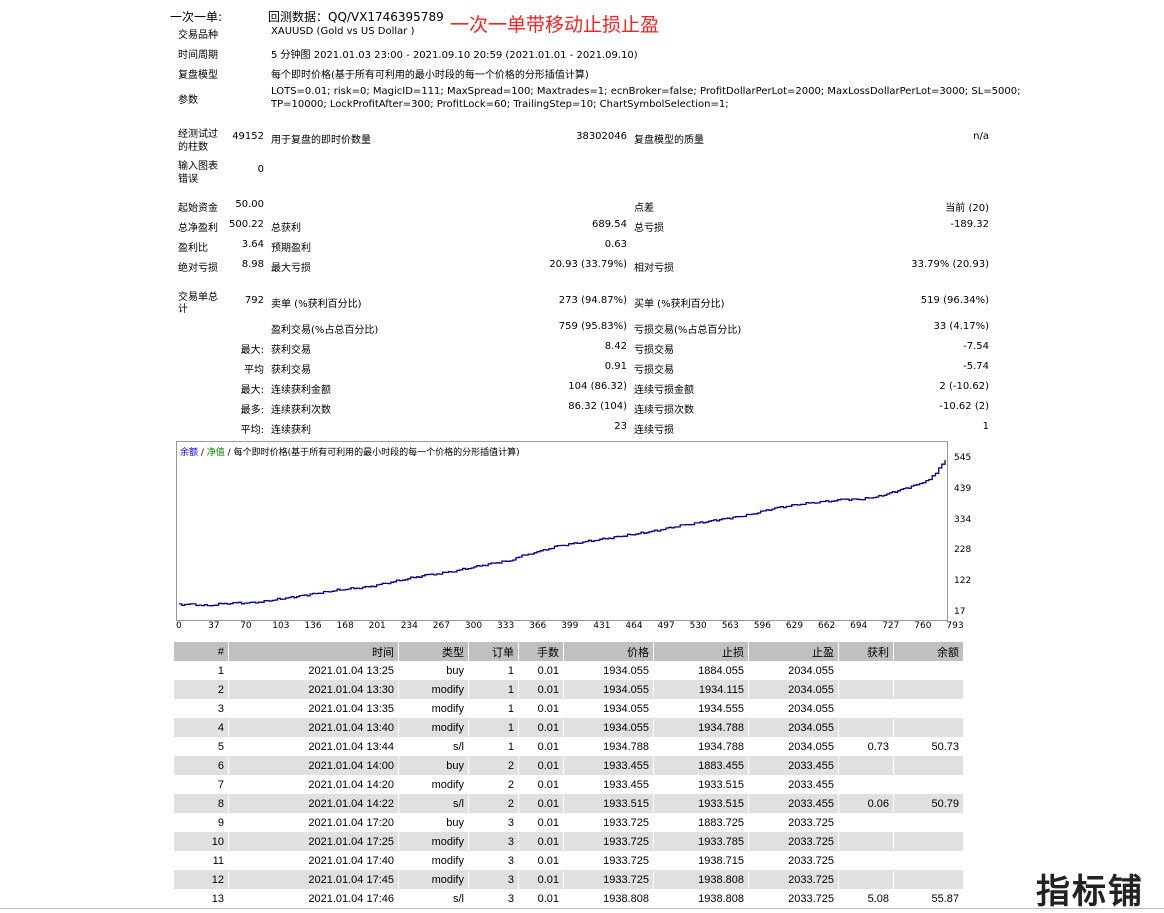  What do you see at coordinates (313, 746) in the screenshot?
I see `trade-cell: 2021.01.04 13:44` at bounding box center [313, 746].